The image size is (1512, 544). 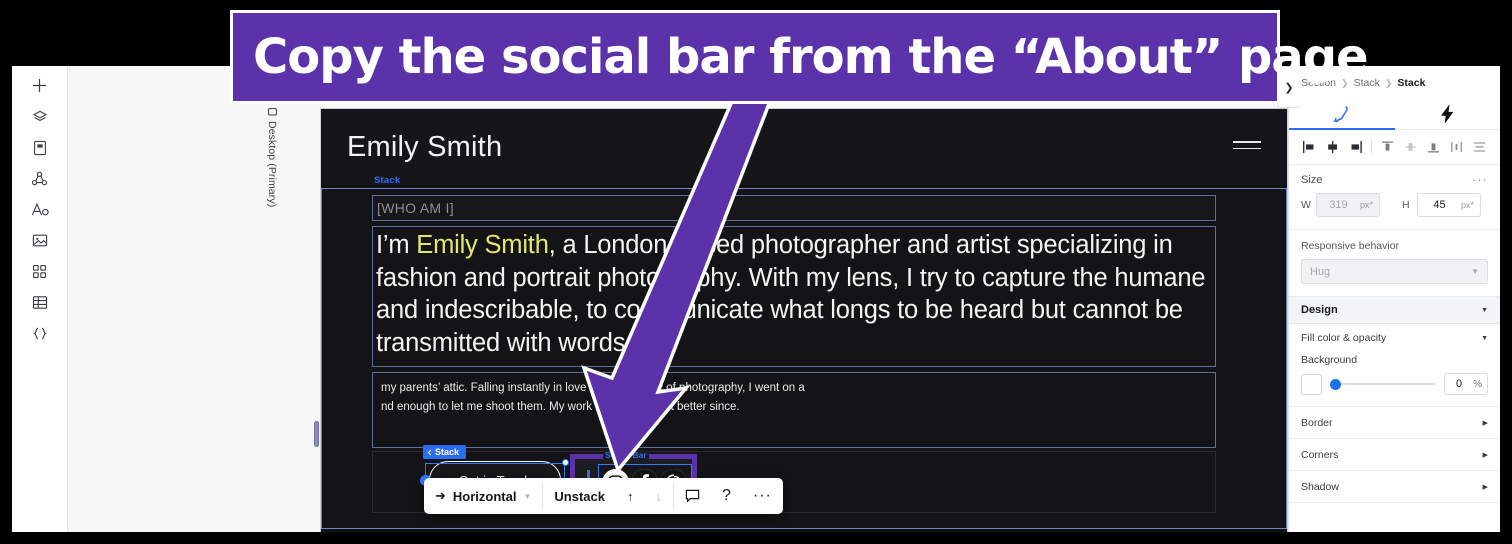 I want to click on design-section-header: Design ▼, so click(x=1394, y=310).